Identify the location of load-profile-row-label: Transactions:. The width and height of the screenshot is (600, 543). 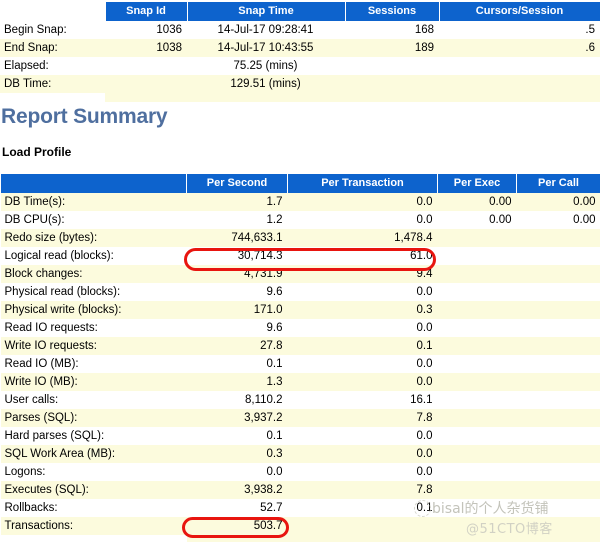
(93, 526).